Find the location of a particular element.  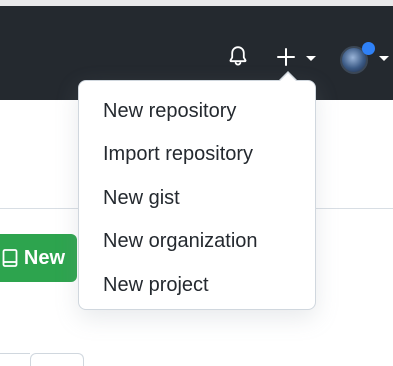

repo-icon is located at coordinates (10, 258).